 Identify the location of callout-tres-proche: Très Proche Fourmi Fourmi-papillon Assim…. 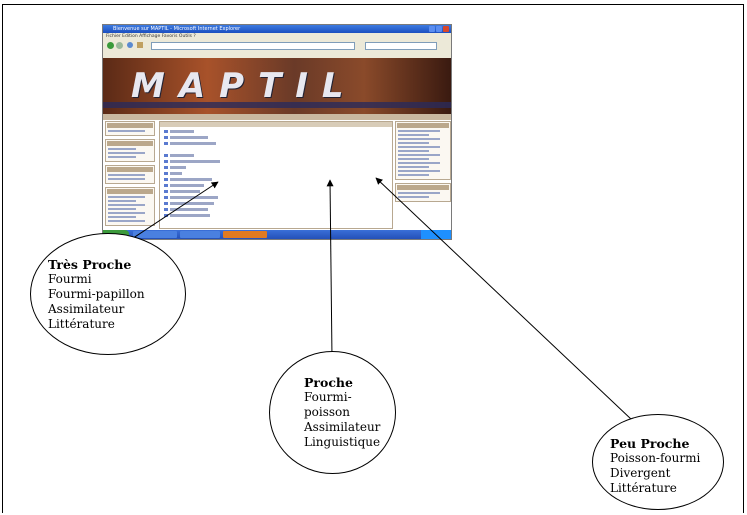
(96, 294).